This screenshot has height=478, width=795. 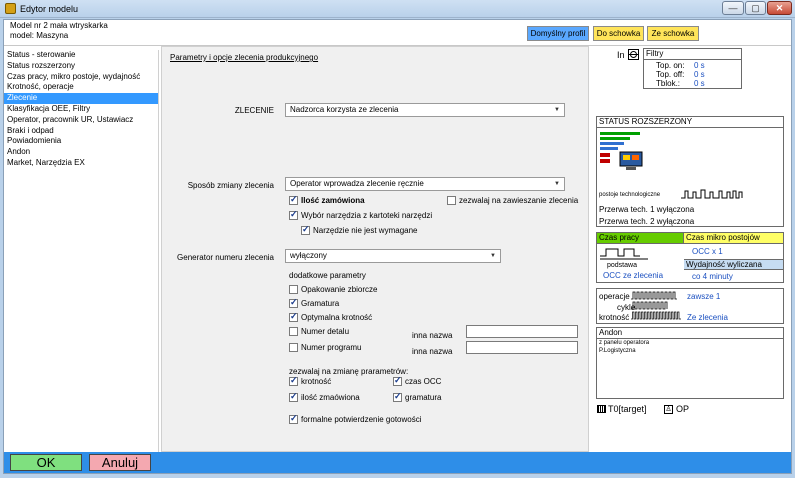 I want to click on maximize-button: ▢, so click(x=755, y=8).